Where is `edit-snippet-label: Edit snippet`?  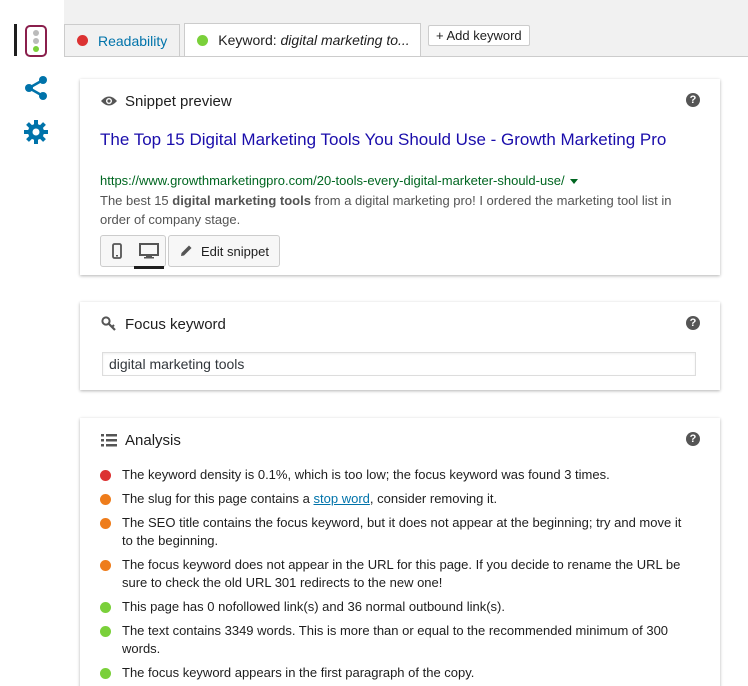
edit-snippet-label: Edit snippet is located at coordinates (235, 251).